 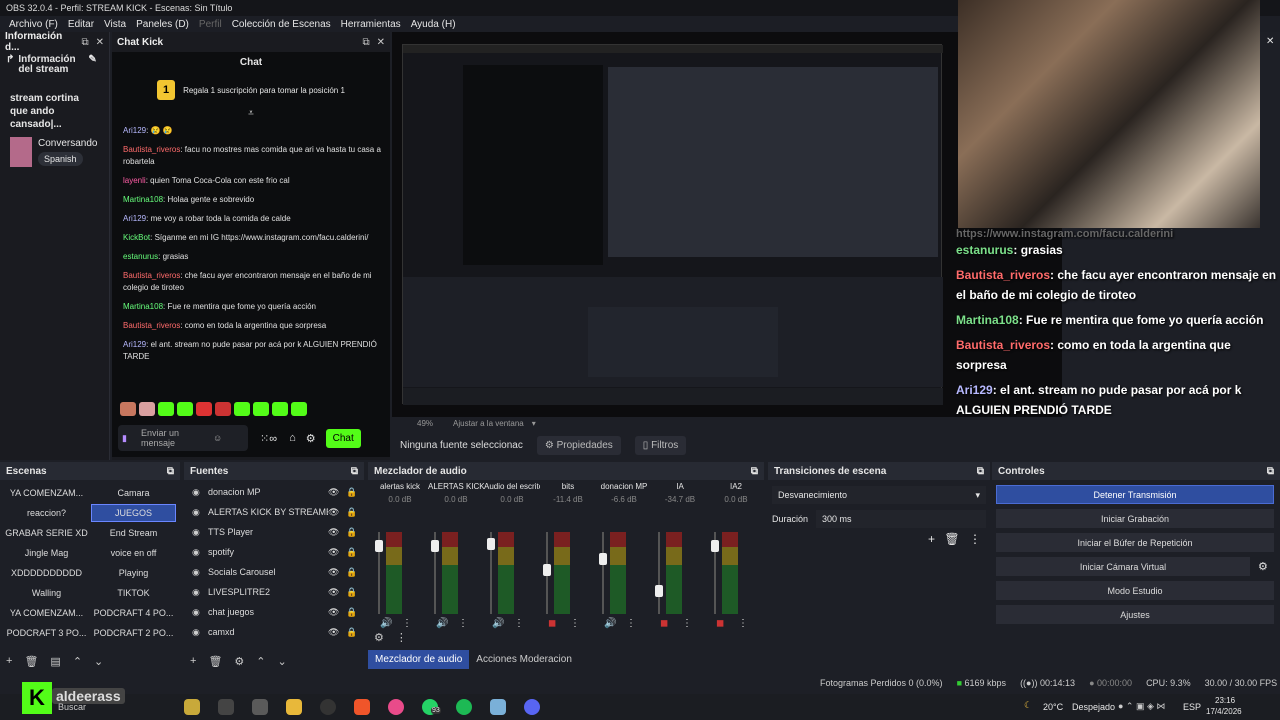 I want to click on source-item: ◉ donacion MP 👁 🔒, so click(x=274, y=492).